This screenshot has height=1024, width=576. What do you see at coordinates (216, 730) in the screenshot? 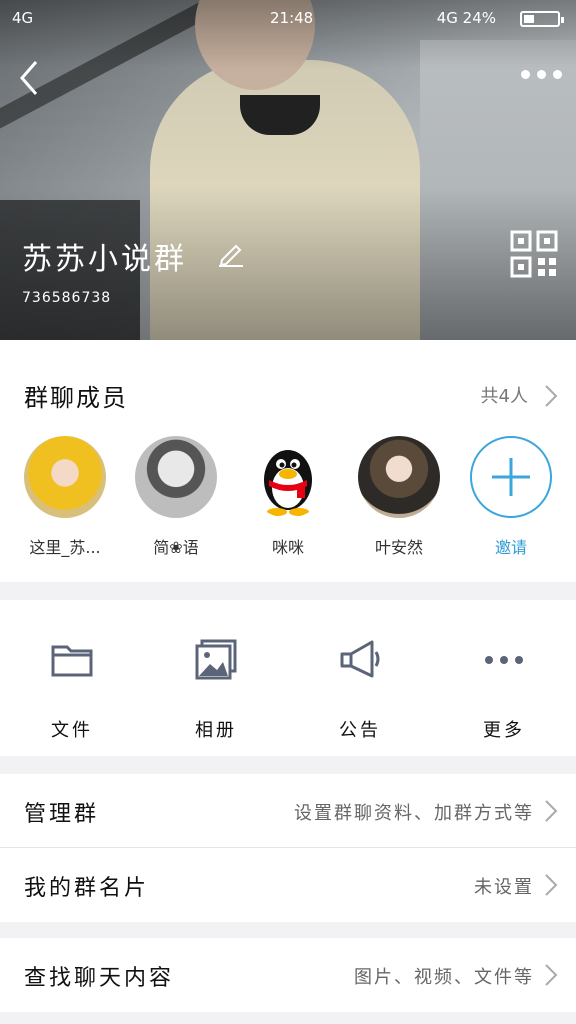
I see `feature-label: 相册` at bounding box center [216, 730].